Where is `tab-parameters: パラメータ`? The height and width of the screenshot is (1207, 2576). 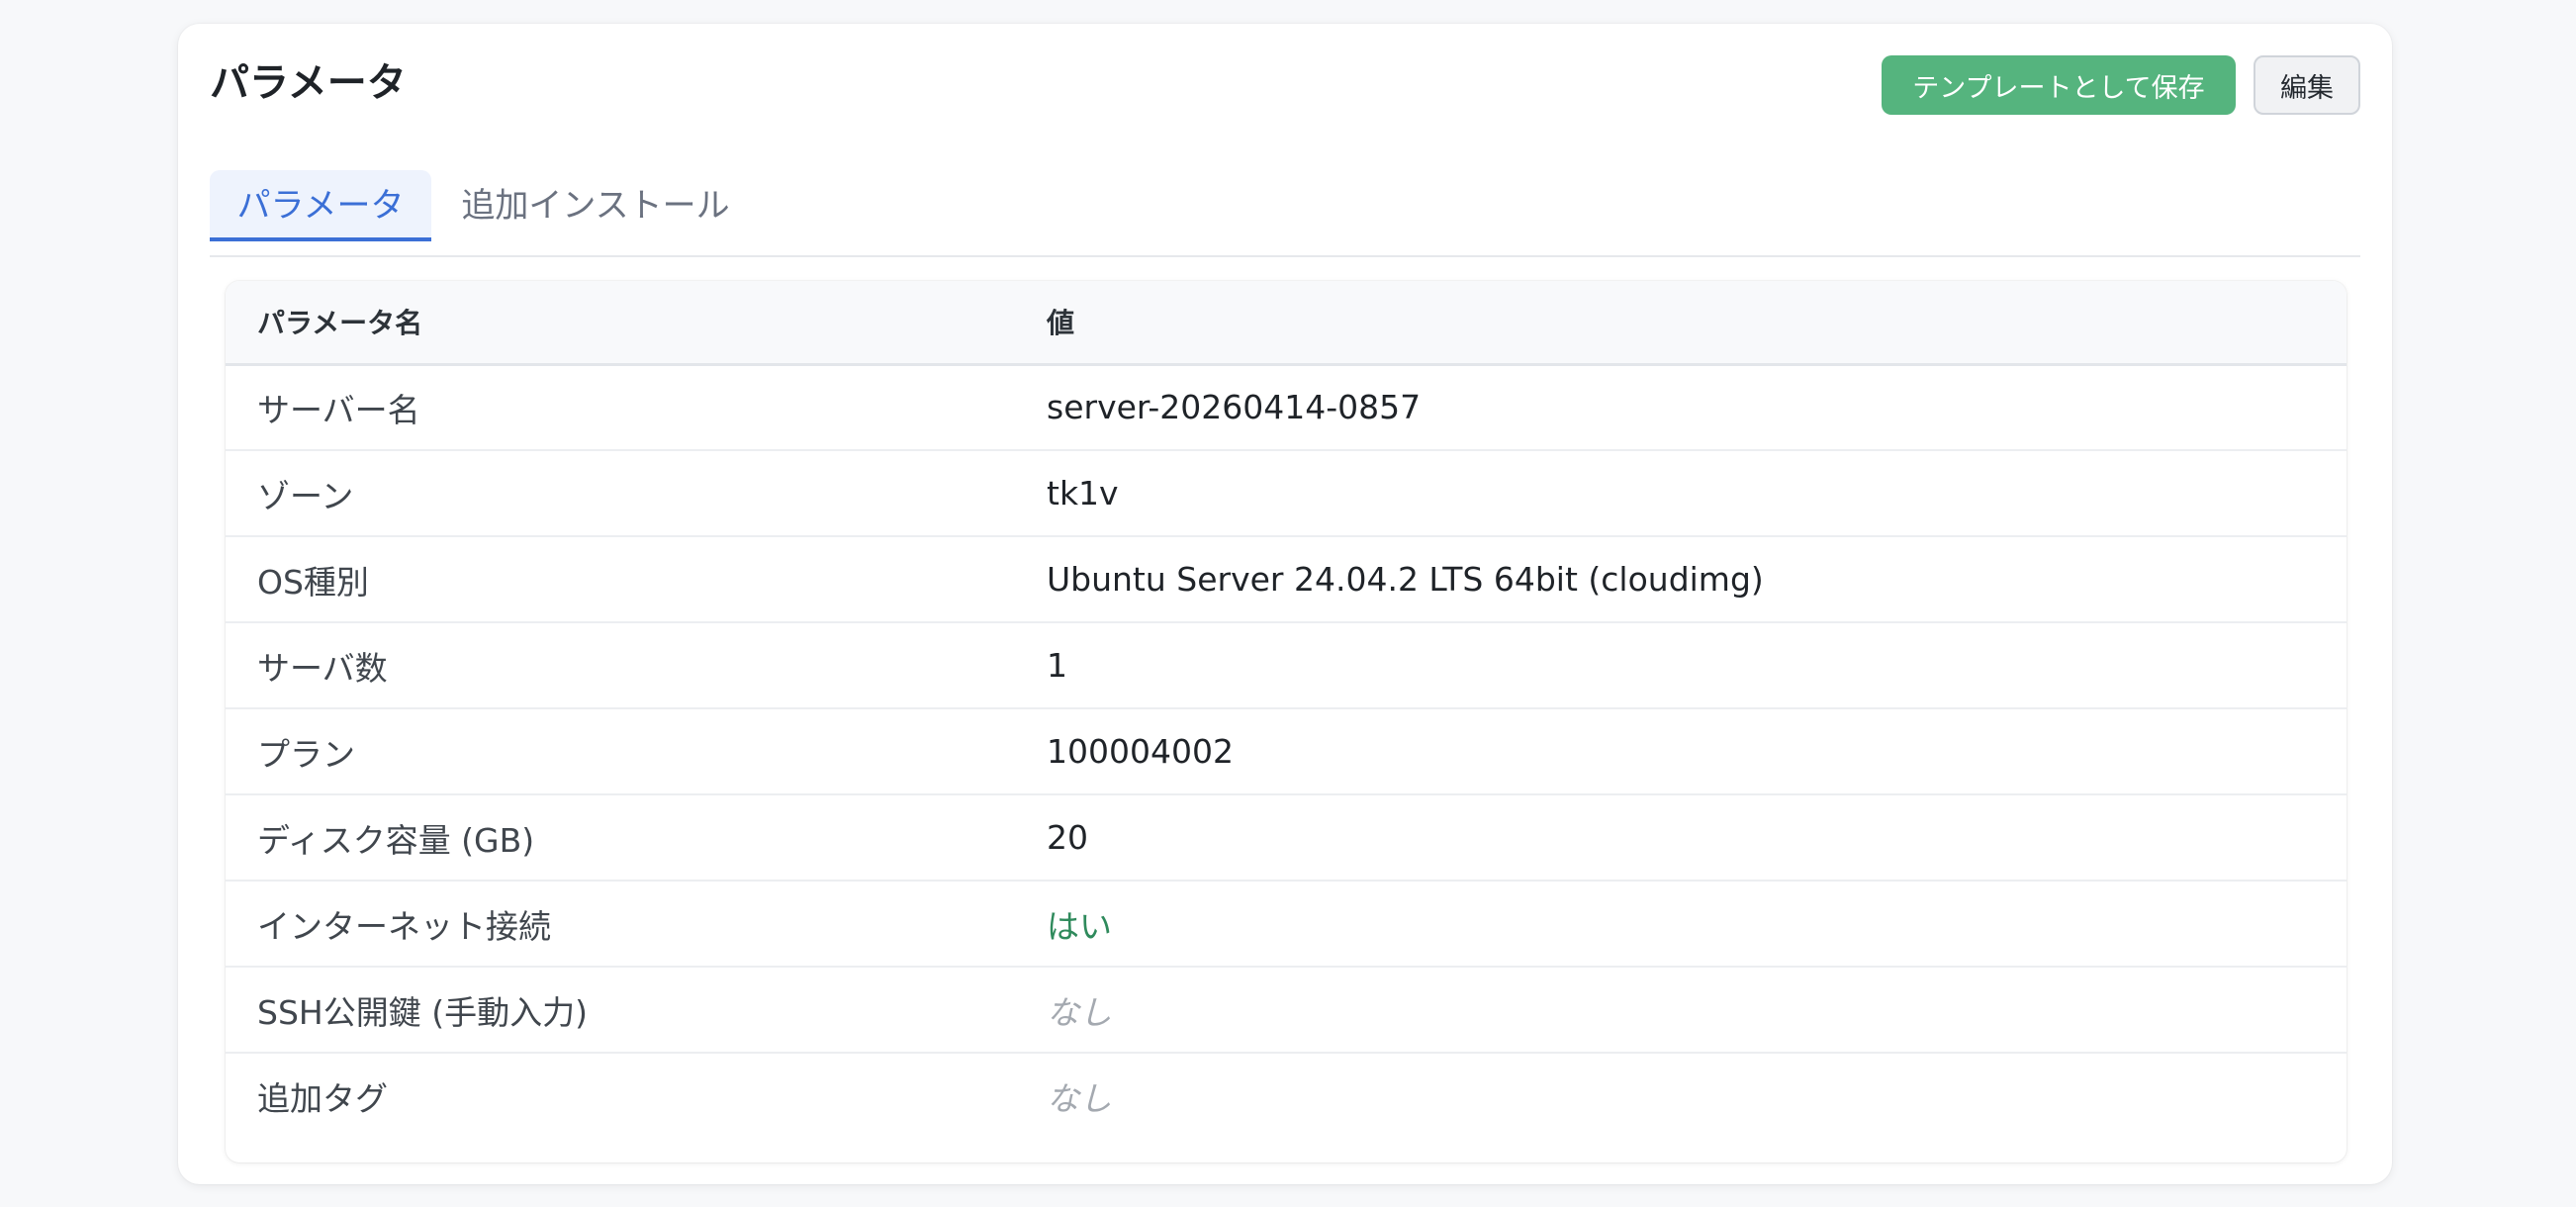
tab-parameters: パラメータ is located at coordinates (320, 205).